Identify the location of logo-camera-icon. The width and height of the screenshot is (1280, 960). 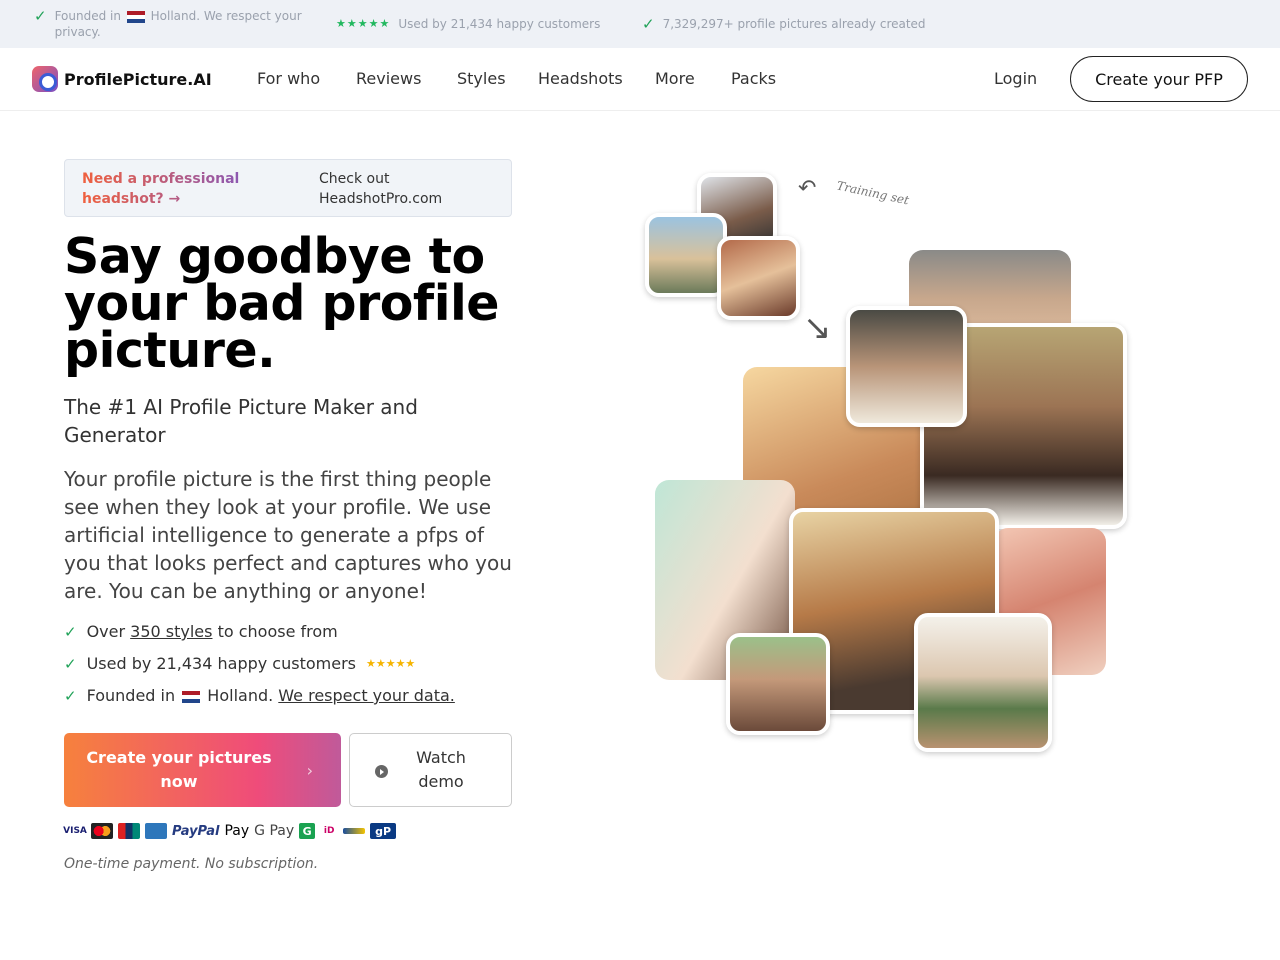
(45, 79).